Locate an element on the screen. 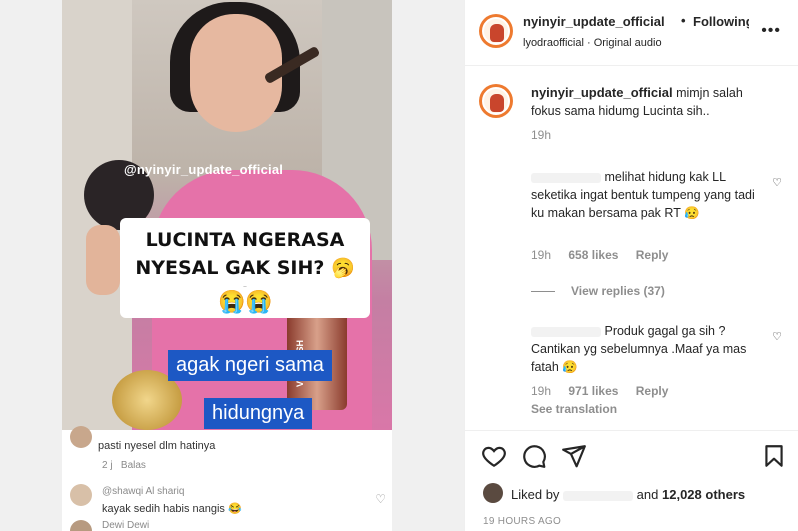 The image size is (798, 531). post-actions: Liked by and 12,028 others 19 HOURS AGO is located at coordinates (631, 480).